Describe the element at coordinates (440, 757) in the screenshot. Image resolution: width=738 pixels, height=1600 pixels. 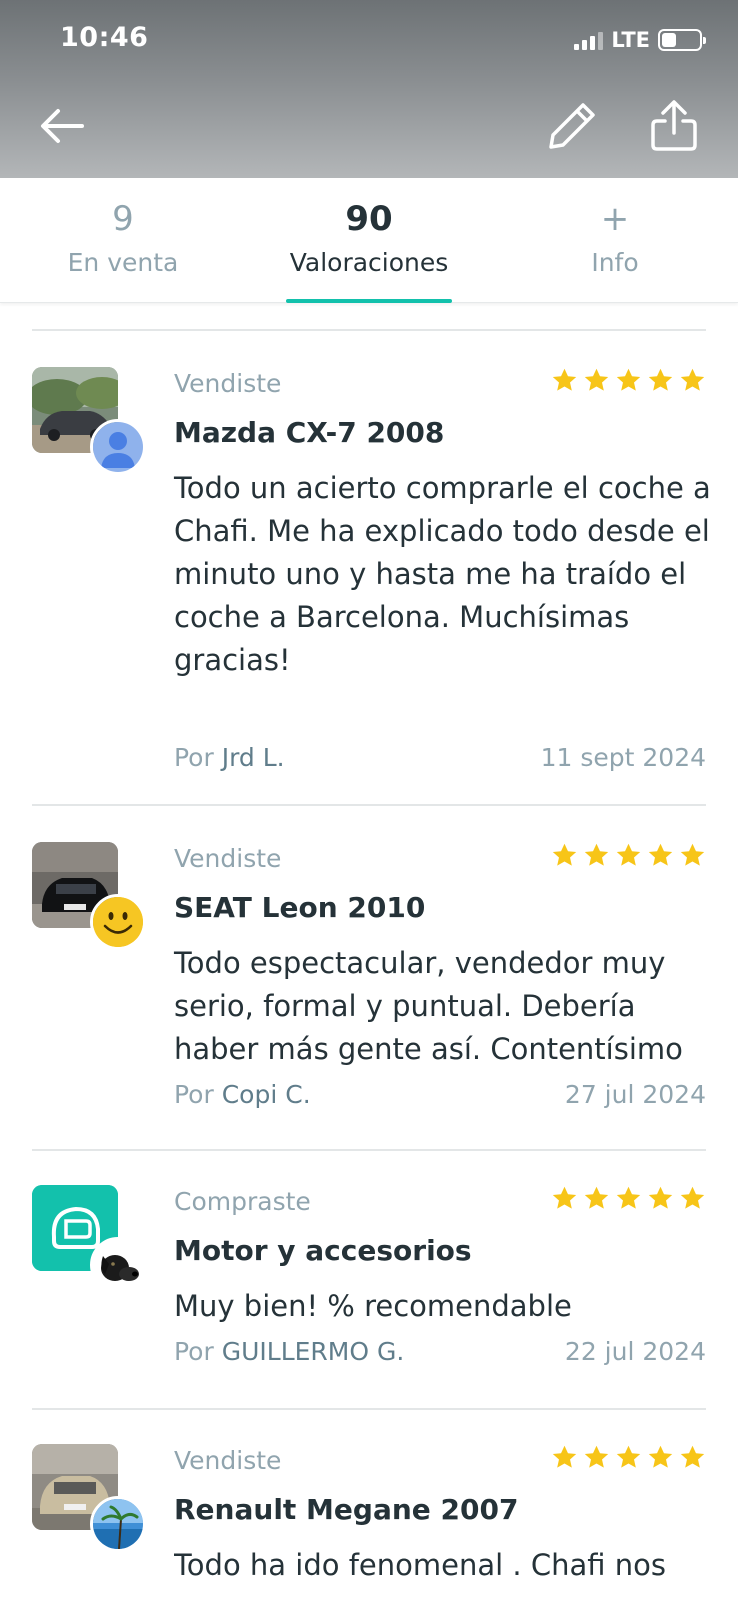
I see `review-footer: Por Jrd L. 11 sept 2024` at that location.